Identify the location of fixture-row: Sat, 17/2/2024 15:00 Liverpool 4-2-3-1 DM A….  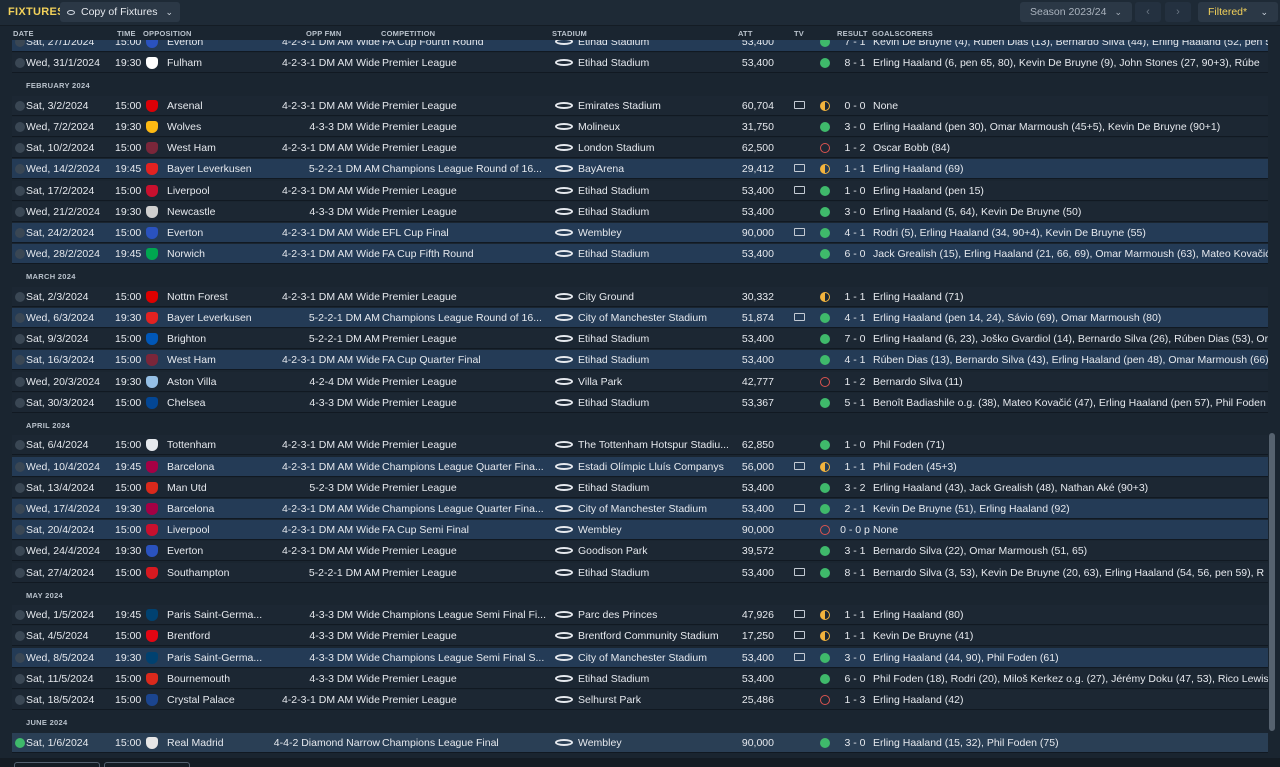
(640, 190).